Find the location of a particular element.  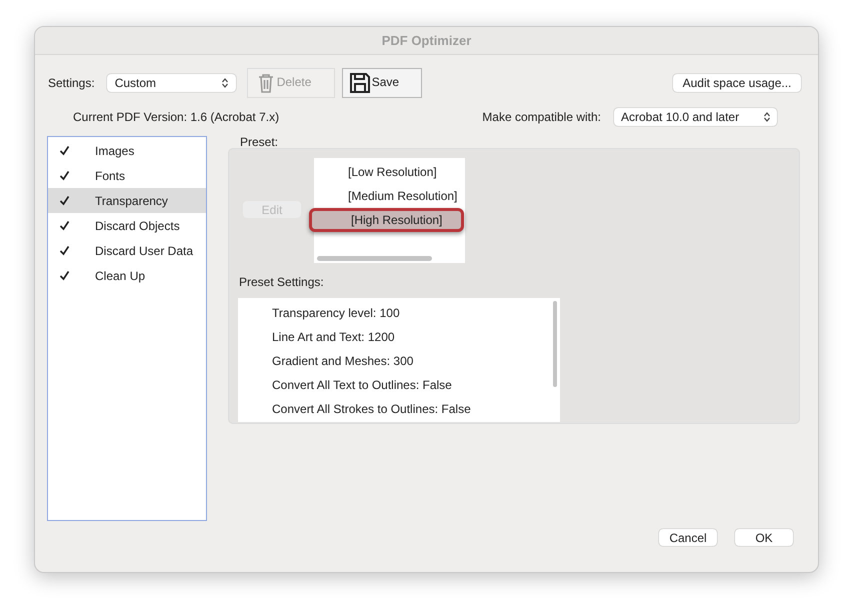

preset-settings-label: Preset Settings: is located at coordinates (282, 282).